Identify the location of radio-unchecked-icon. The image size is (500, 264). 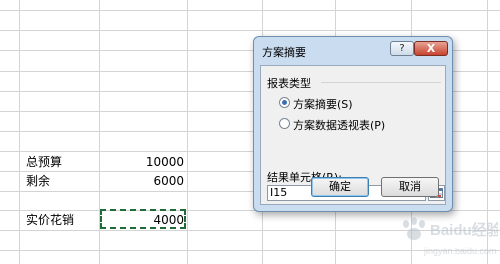
(284, 123).